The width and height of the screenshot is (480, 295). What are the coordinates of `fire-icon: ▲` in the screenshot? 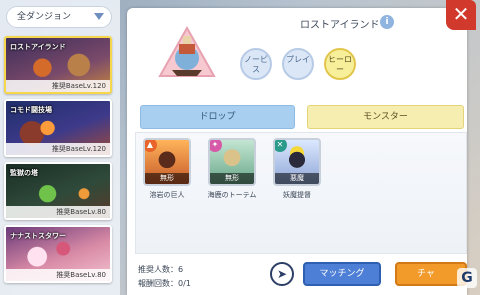 It's located at (151, 146).